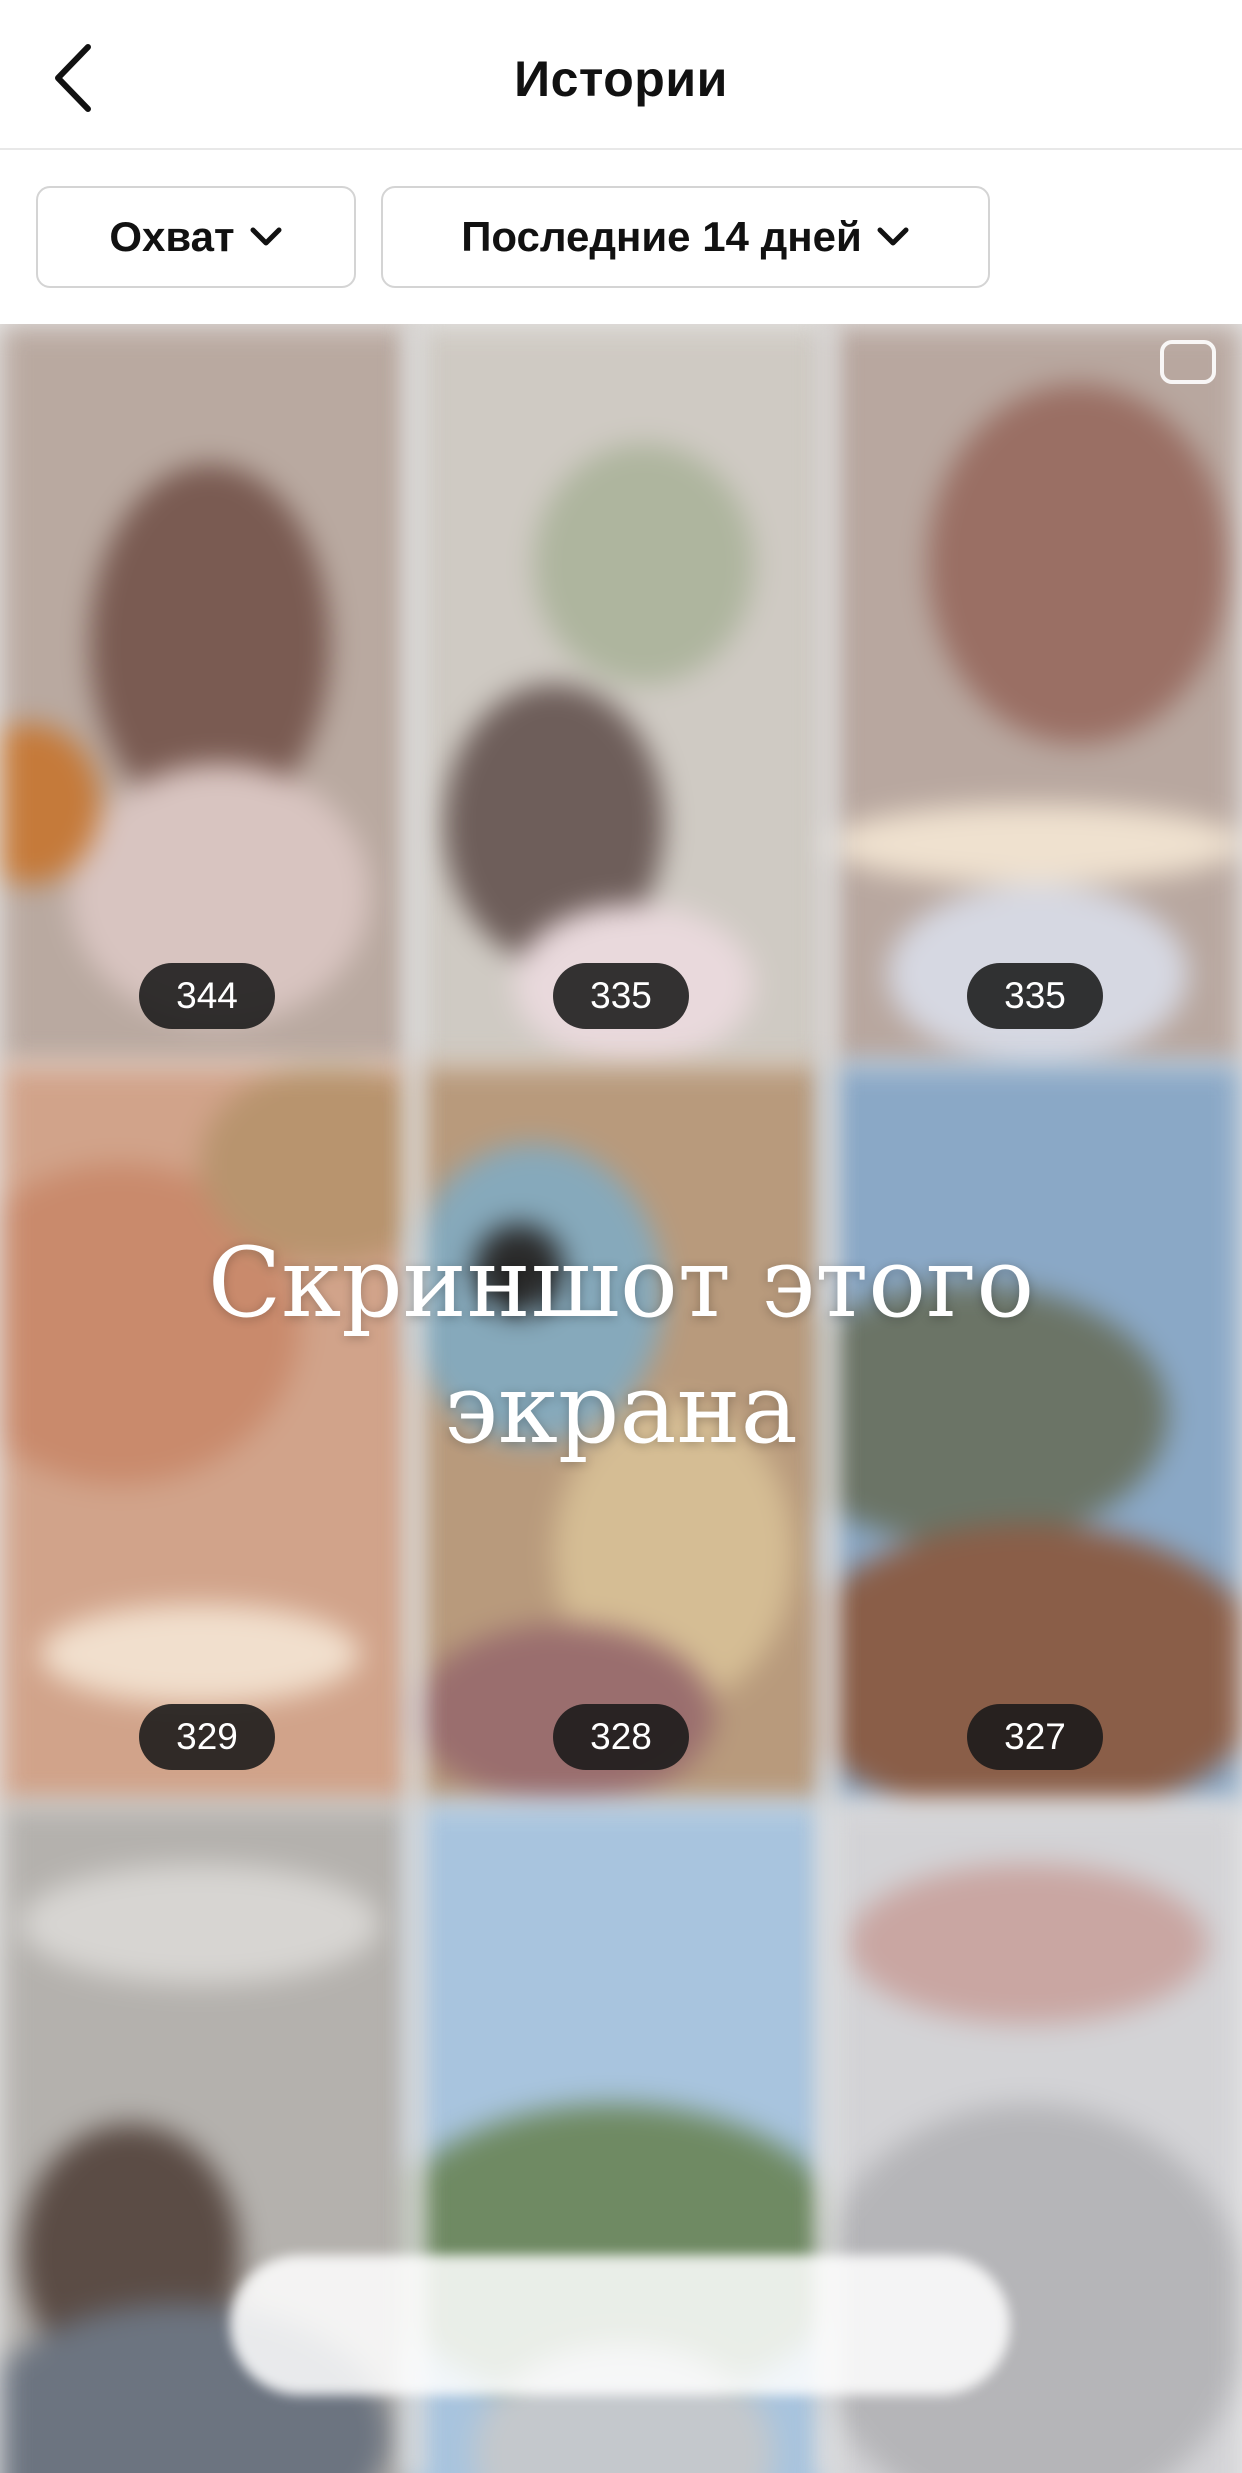  I want to click on page-title: Истории, so click(621, 79).